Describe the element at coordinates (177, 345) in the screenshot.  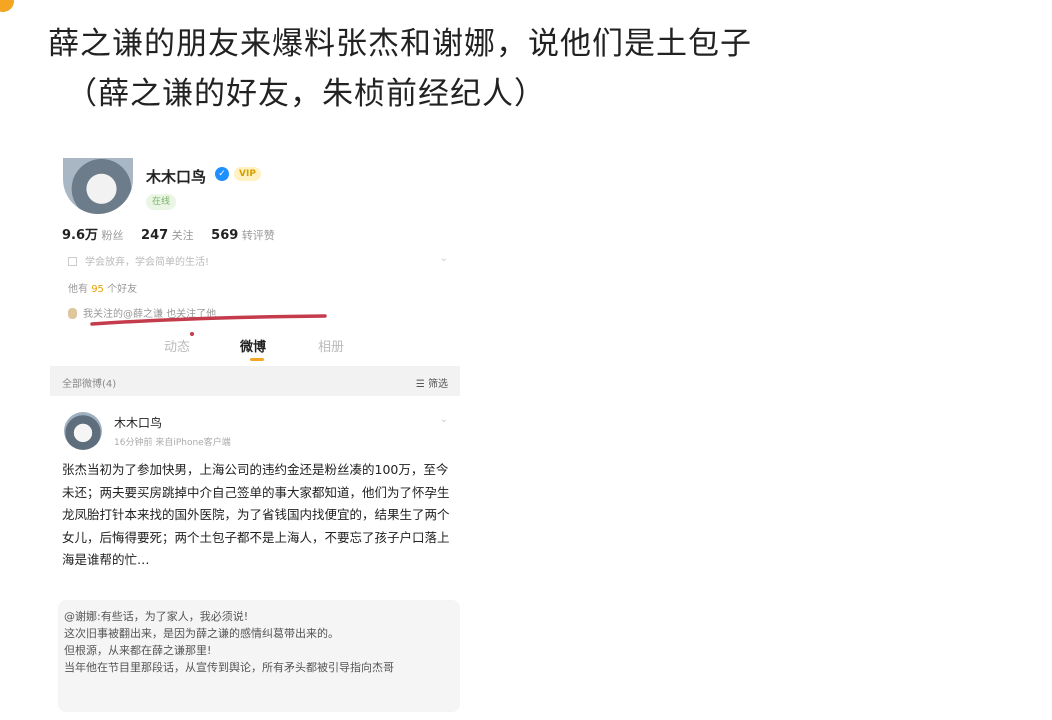
I see `tab-dynamics: 动态` at that location.